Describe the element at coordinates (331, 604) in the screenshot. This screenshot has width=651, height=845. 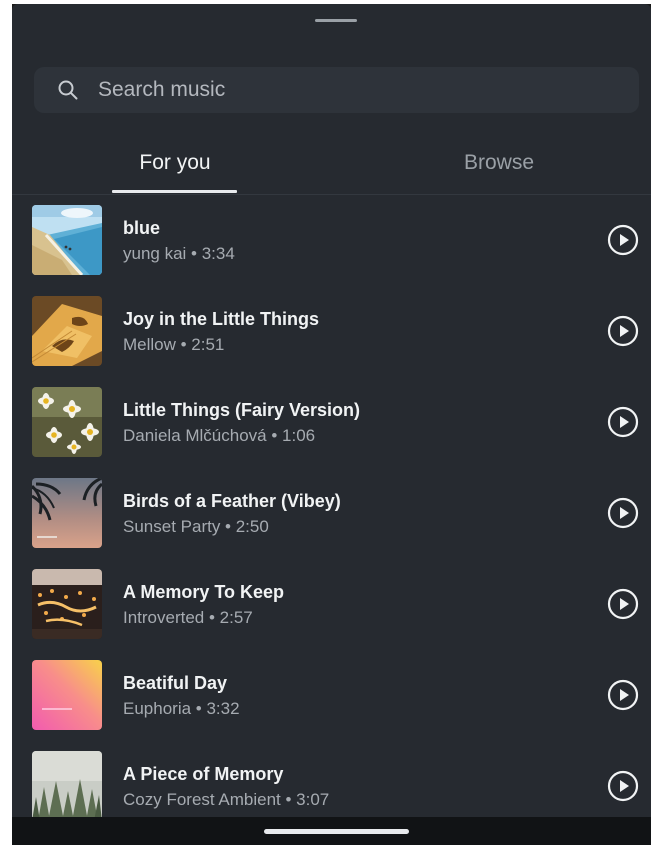
I see `track-row: A Memory To Keep Introverted • 2:57` at that location.